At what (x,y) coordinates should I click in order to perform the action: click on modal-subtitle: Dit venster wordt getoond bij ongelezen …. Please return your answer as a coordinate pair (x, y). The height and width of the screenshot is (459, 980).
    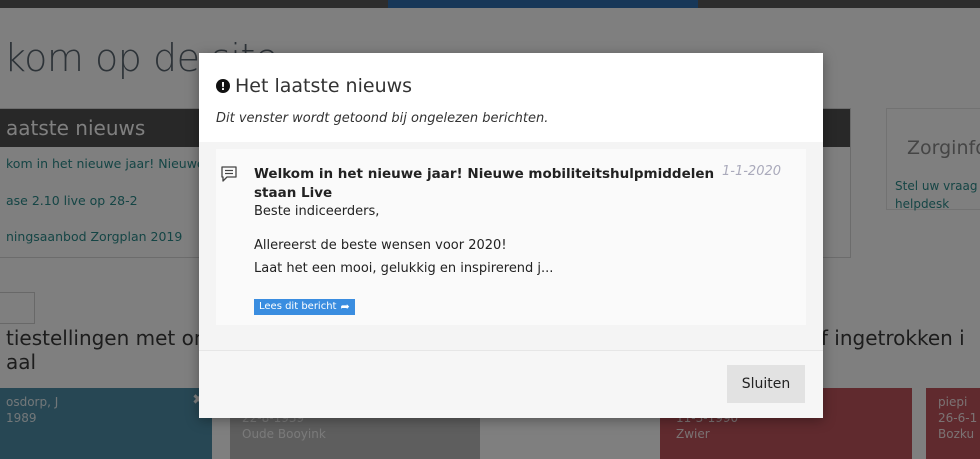
    Looking at the image, I should click on (382, 118).